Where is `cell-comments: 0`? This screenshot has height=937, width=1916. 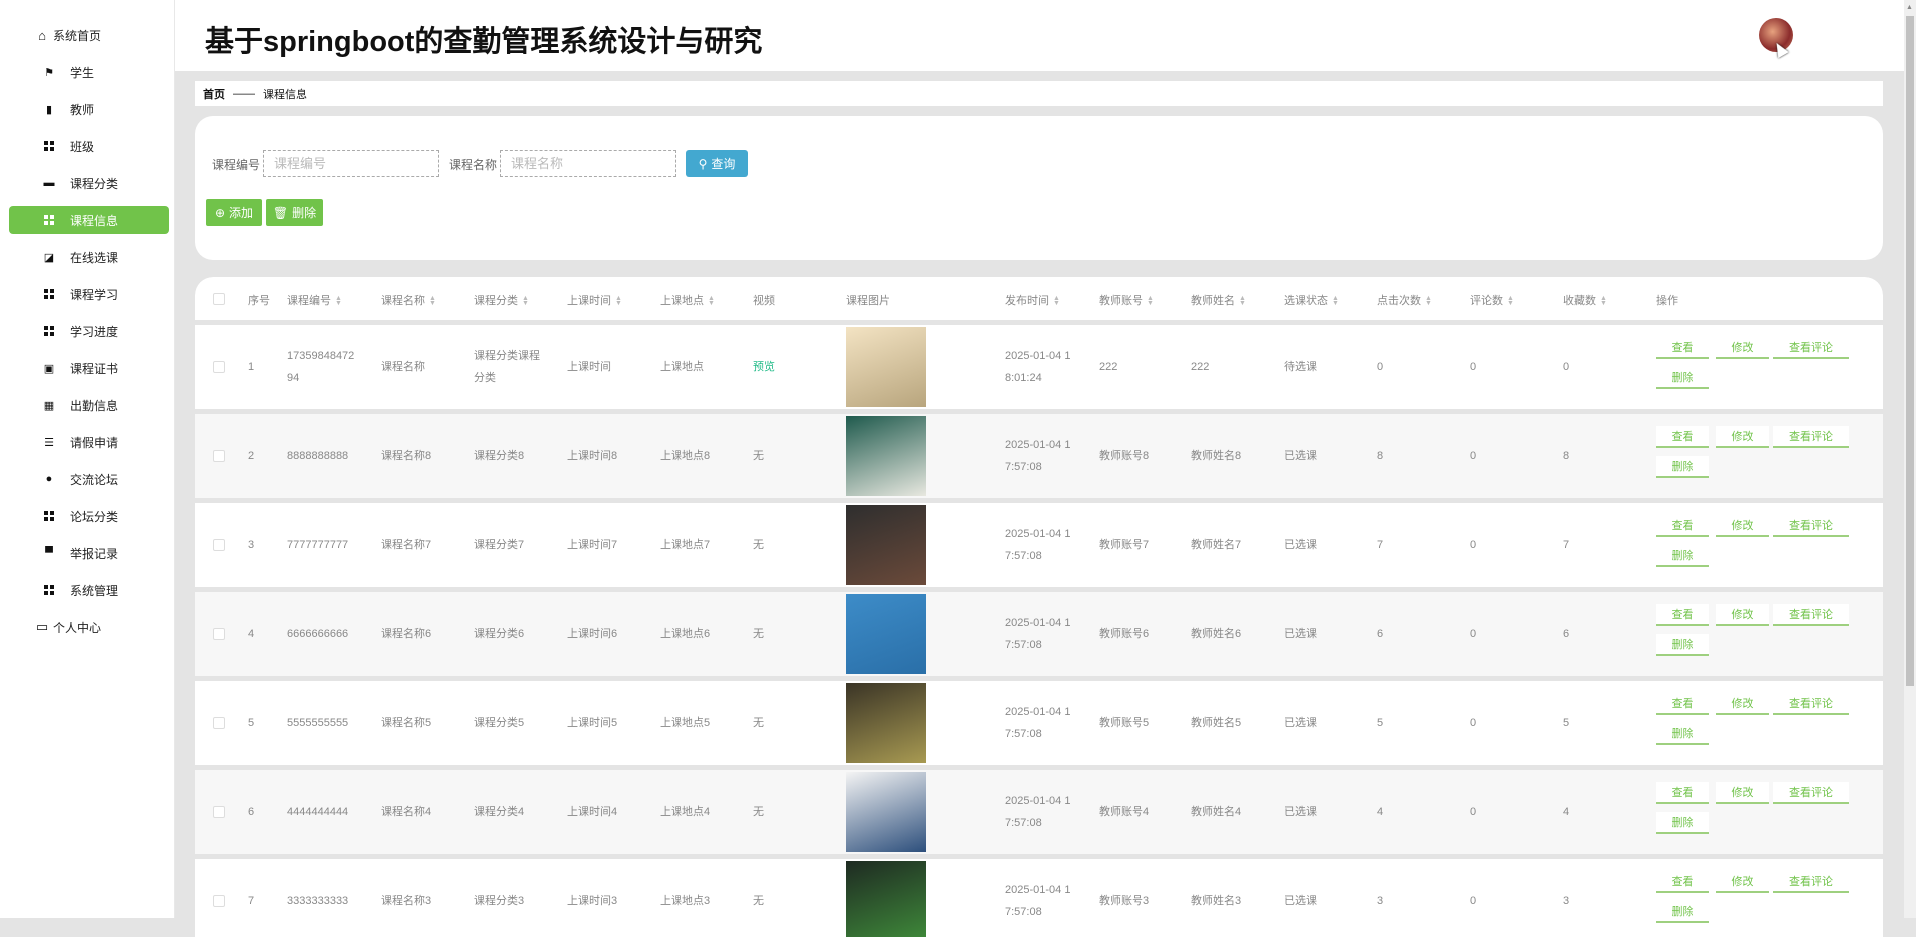 cell-comments: 0 is located at coordinates (1473, 634).